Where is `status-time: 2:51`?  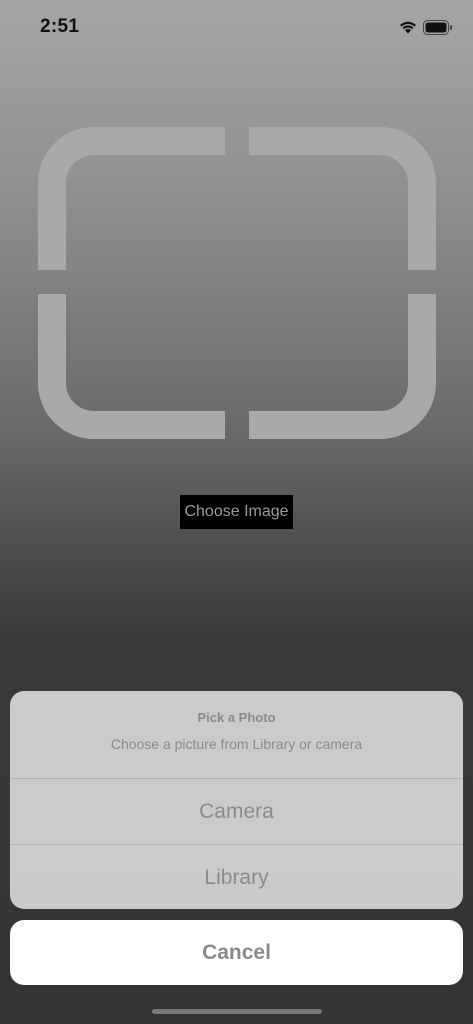
status-time: 2:51 is located at coordinates (60, 26).